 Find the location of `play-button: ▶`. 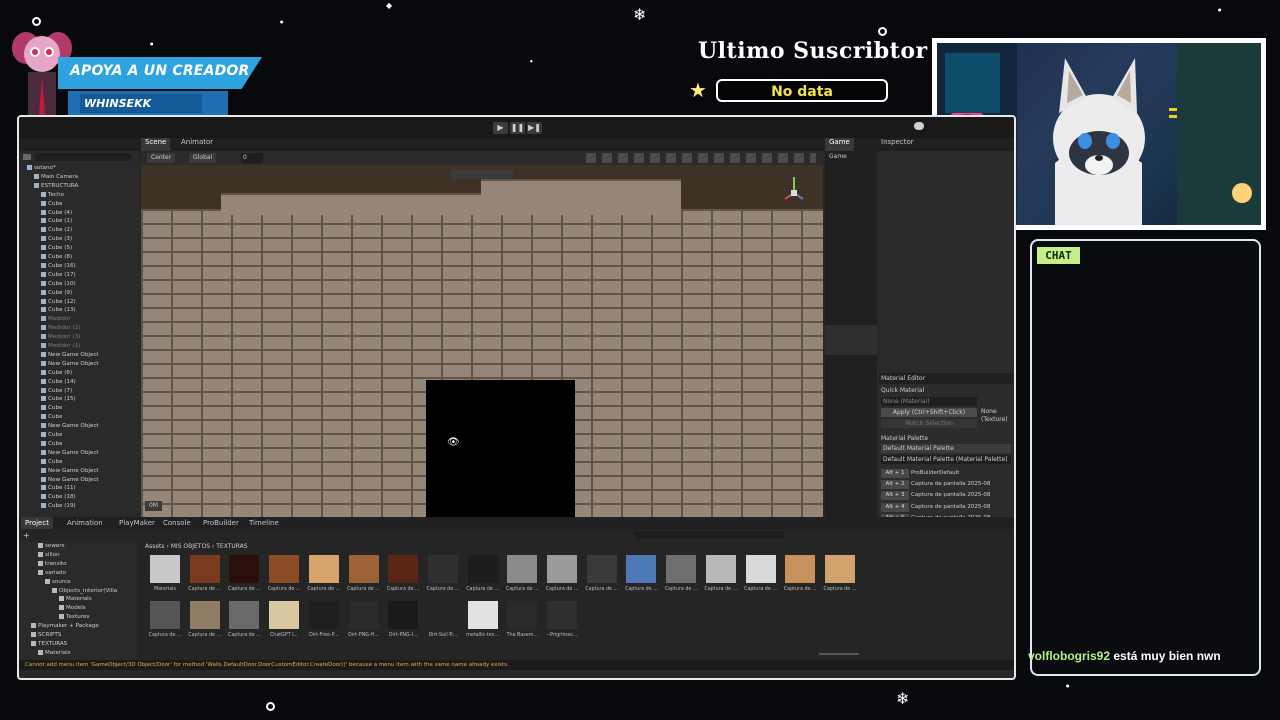

play-button: ▶ is located at coordinates (500, 128).